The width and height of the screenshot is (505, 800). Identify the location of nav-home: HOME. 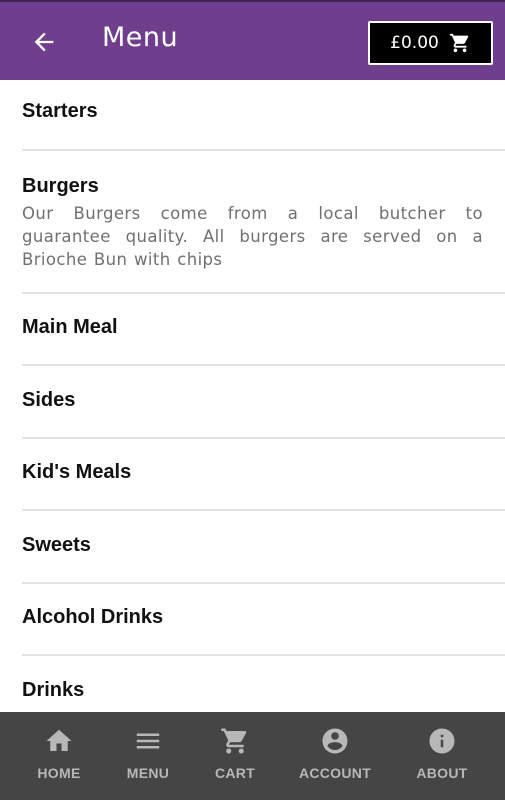
(59, 753).